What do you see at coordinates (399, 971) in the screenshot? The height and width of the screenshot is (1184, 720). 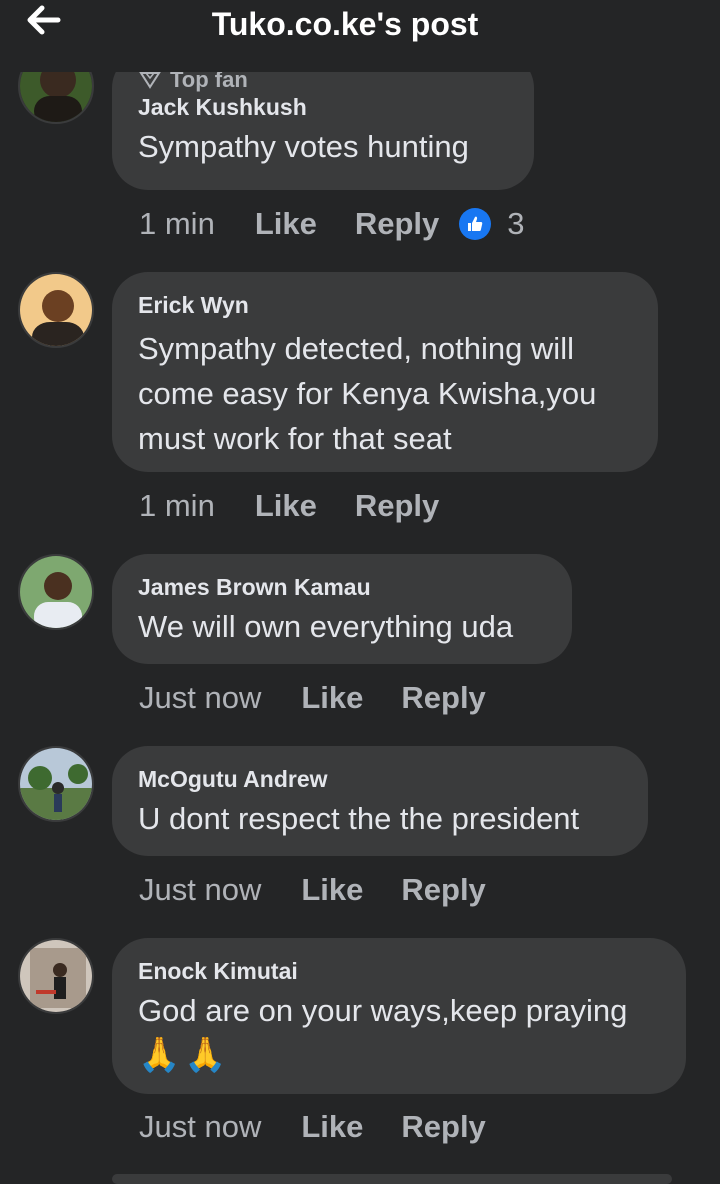 I see `comment-author: Enock Kimutai` at bounding box center [399, 971].